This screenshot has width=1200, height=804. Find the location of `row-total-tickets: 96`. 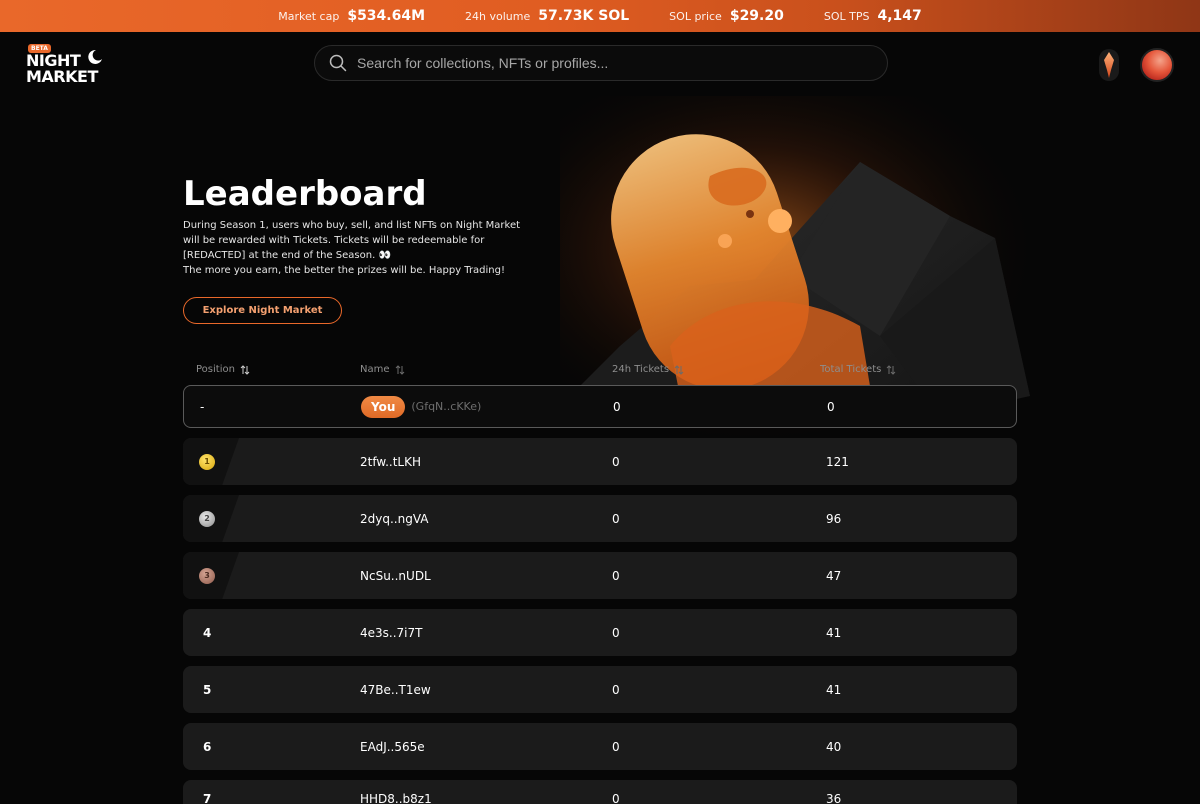

row-total-tickets: 96 is located at coordinates (834, 518).